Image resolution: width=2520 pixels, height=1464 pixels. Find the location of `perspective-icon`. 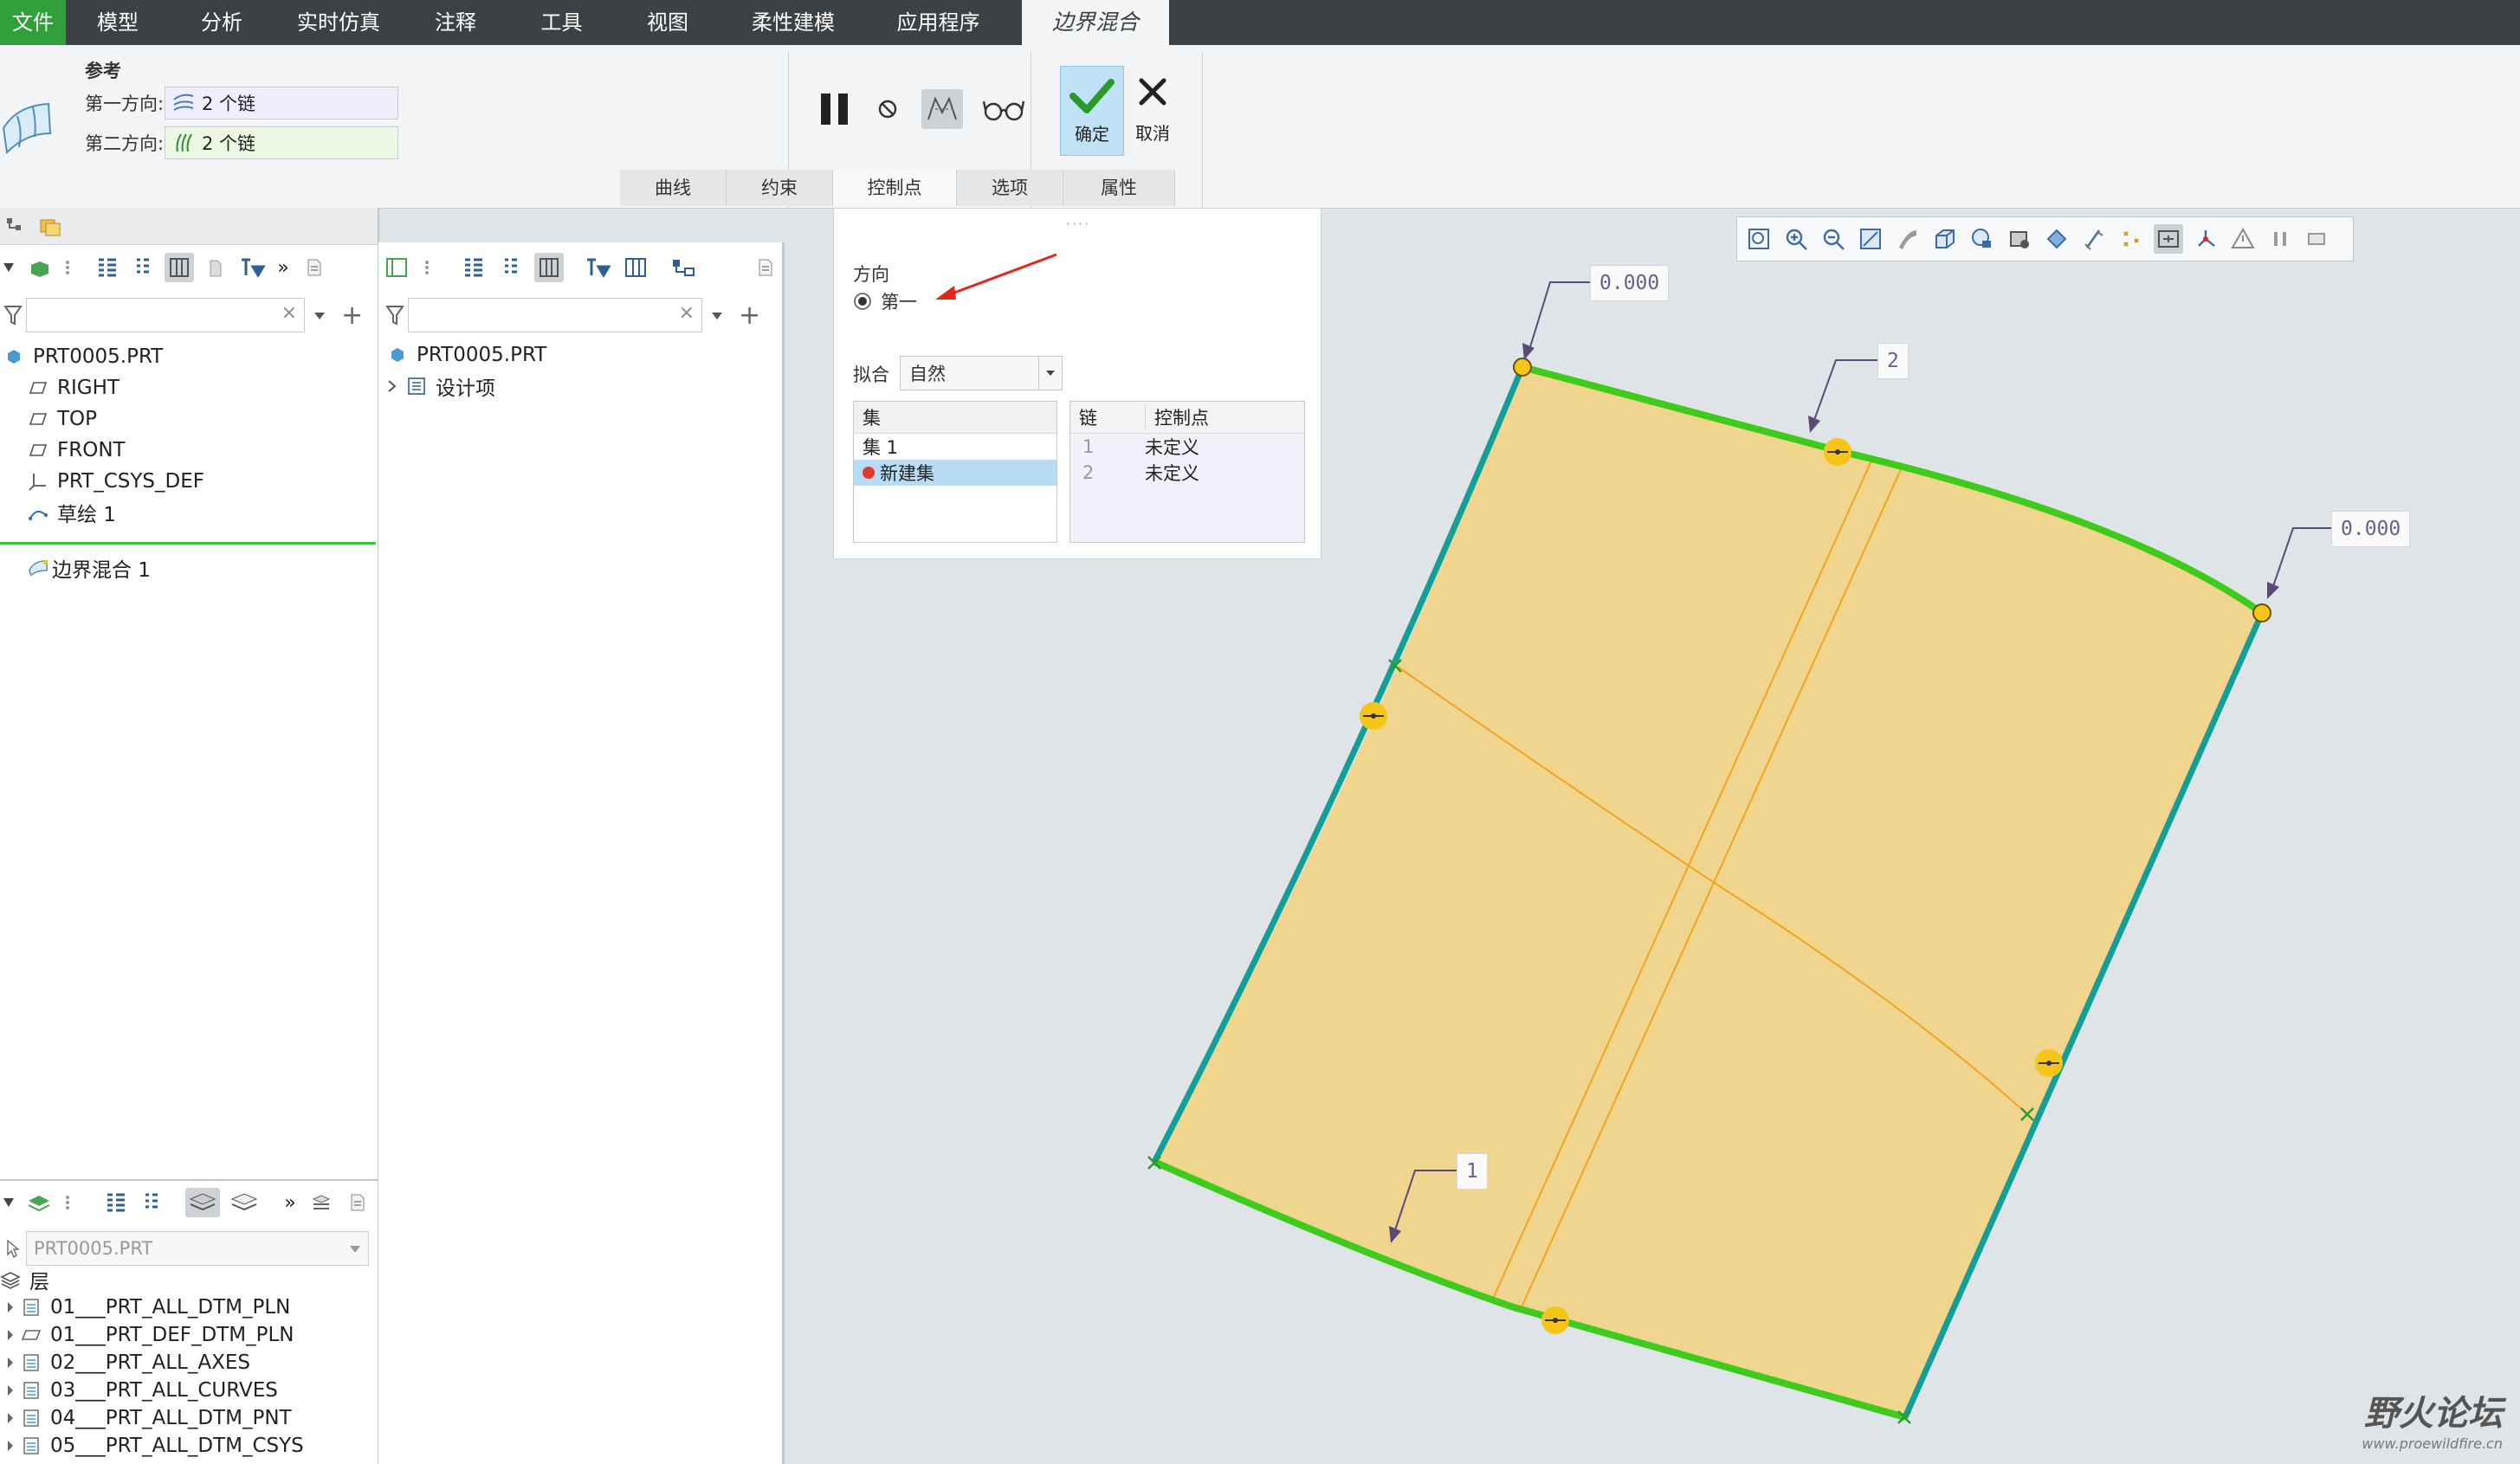

perspective-icon is located at coordinates (2019, 239).